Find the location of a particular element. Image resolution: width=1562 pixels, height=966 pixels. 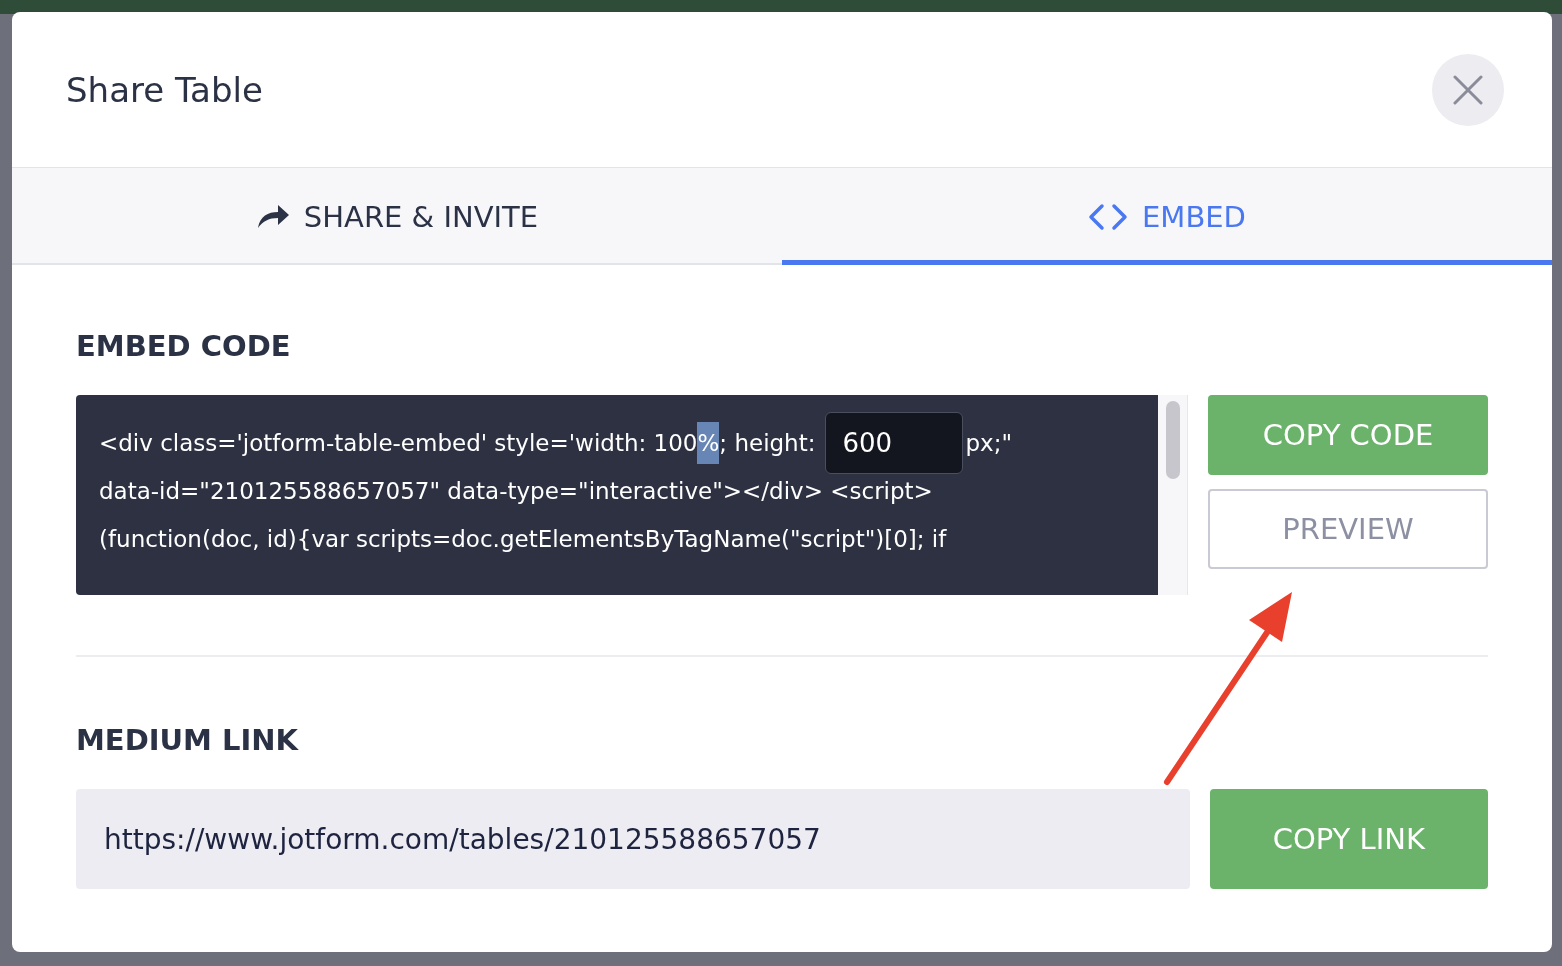

selected-text: % is located at coordinates (708, 443).